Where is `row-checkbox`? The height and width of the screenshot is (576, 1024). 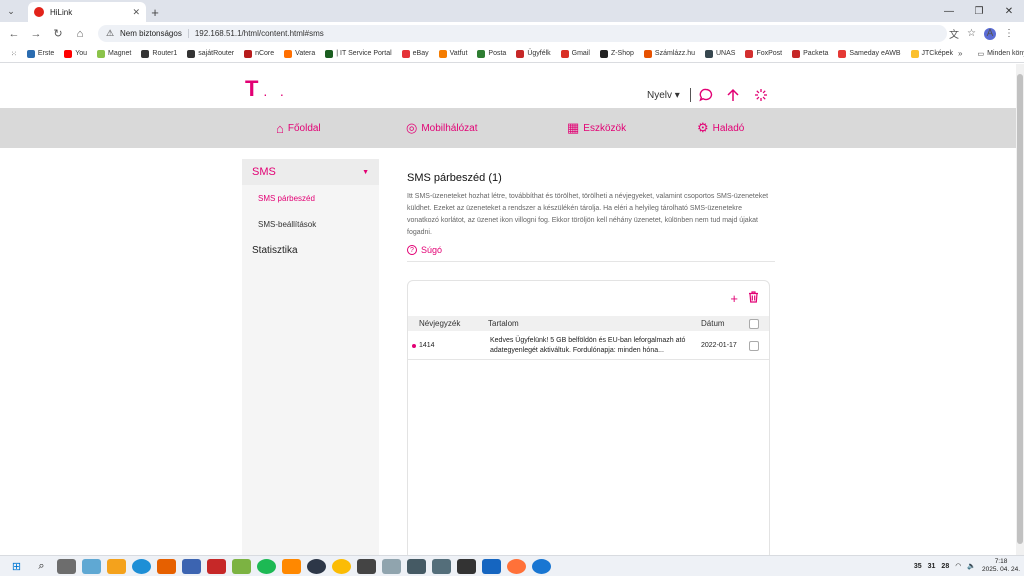
row-checkbox is located at coordinates (754, 346).